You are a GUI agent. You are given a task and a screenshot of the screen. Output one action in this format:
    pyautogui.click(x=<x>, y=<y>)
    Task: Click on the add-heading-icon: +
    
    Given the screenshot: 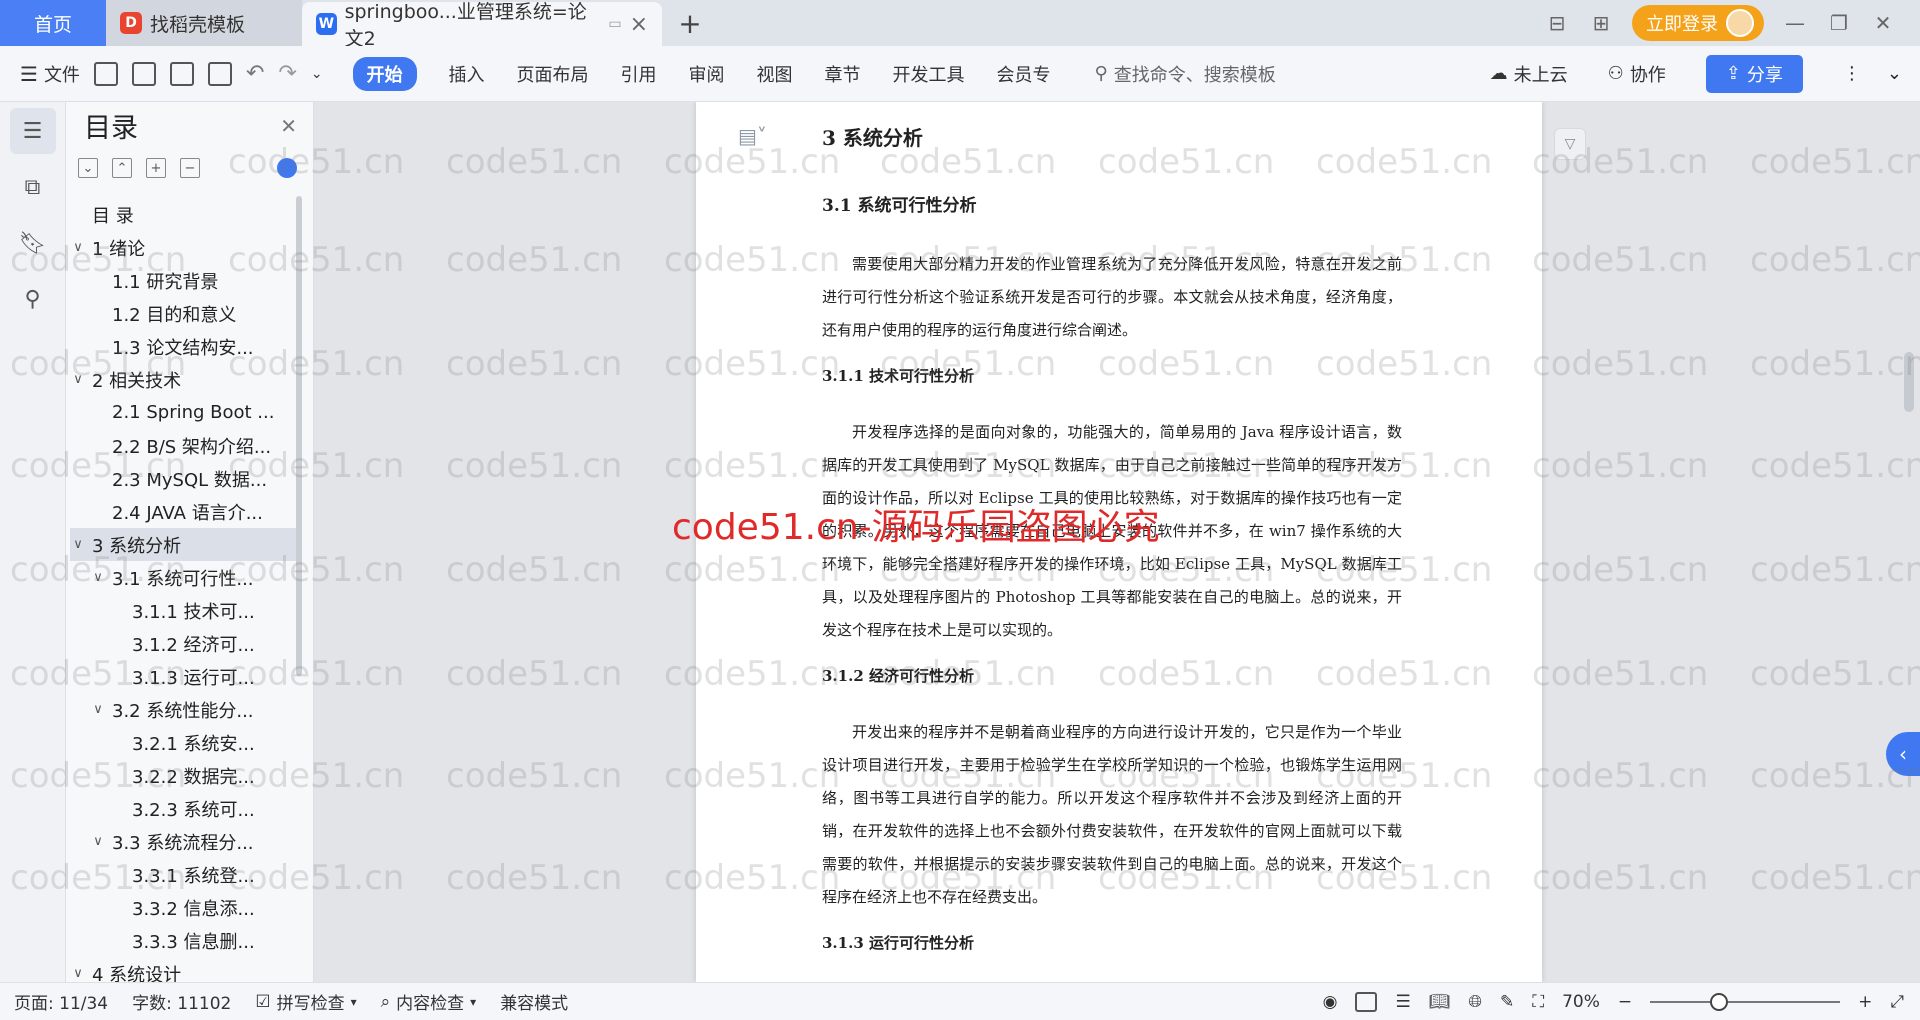 What is the action you would take?
    pyautogui.click(x=156, y=168)
    